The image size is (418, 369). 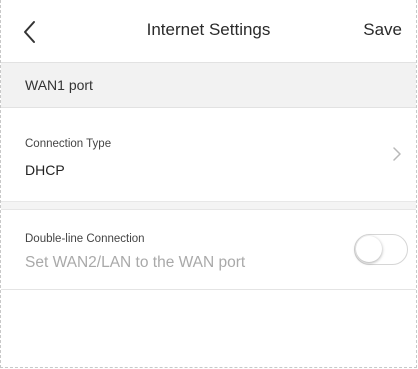 I want to click on double-line-description: Set WAN2/LAN to the WAN port, so click(x=135, y=262).